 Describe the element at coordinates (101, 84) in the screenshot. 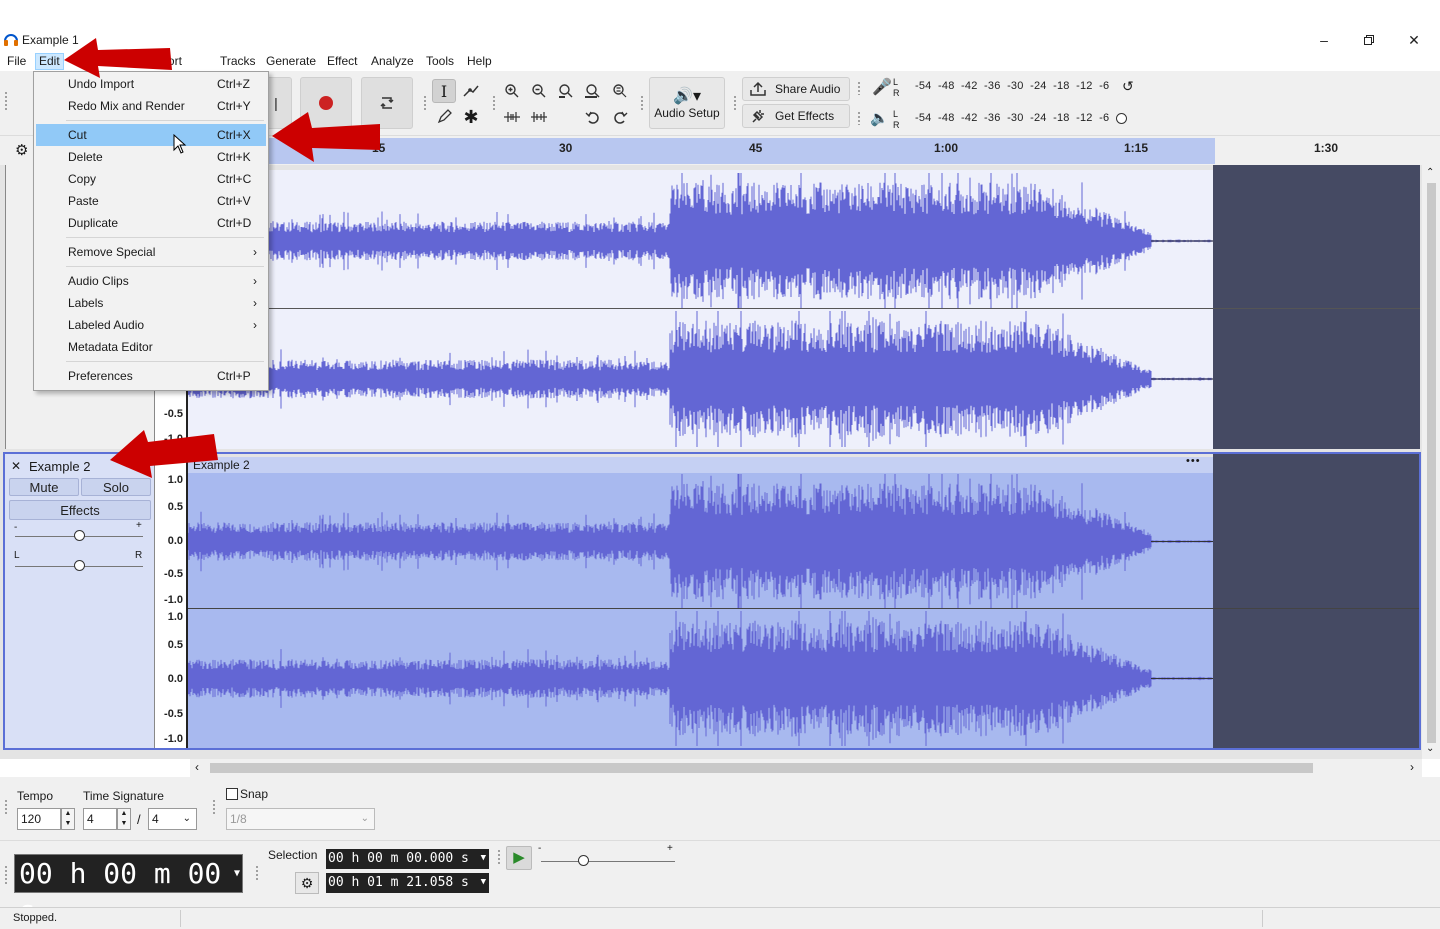

I see `menu-item-label: Undo Import` at that location.